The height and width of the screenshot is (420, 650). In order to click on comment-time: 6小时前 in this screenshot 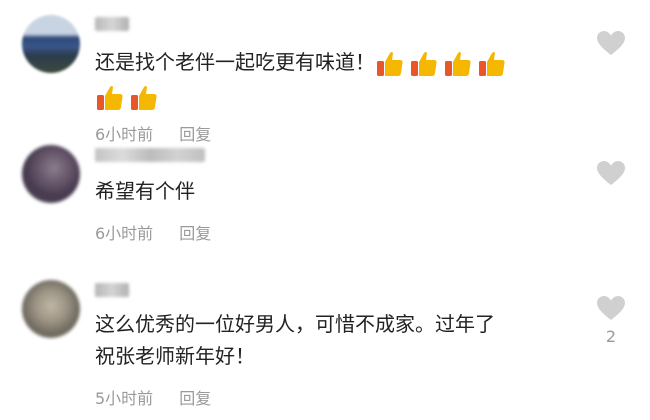, I will do `click(124, 233)`.